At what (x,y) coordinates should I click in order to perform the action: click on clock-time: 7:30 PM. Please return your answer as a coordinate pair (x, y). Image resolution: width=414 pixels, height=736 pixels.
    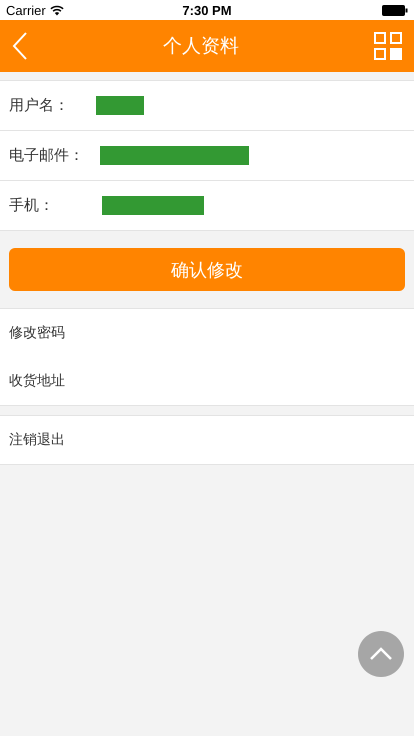
    Looking at the image, I should click on (207, 10).